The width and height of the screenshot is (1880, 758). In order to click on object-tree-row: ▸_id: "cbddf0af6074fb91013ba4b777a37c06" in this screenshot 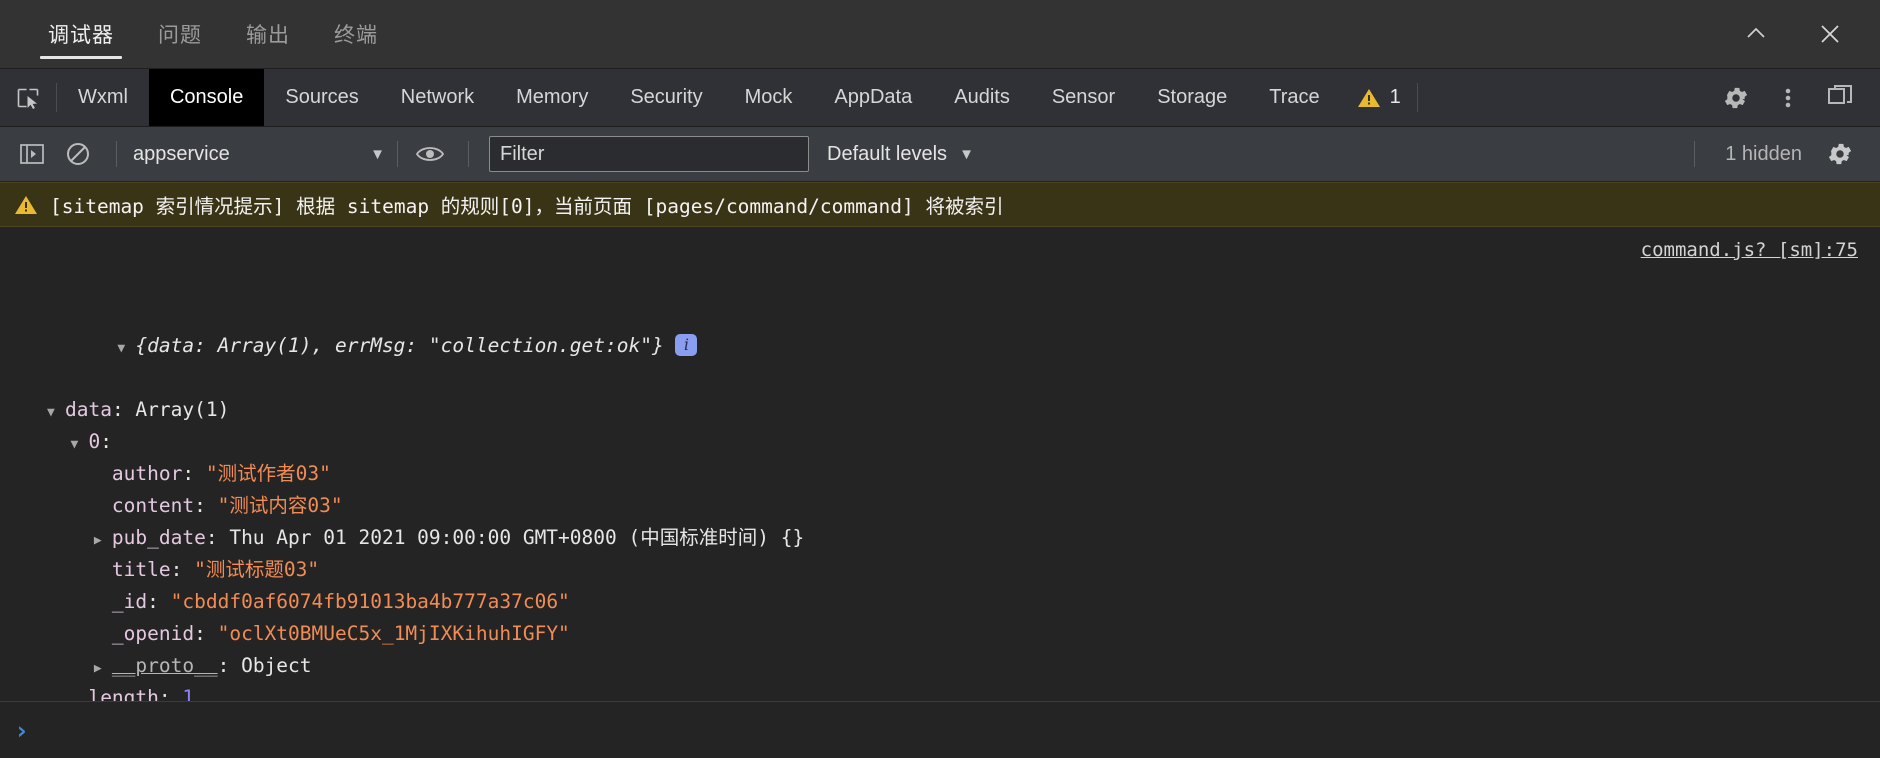, I will do `click(940, 602)`.